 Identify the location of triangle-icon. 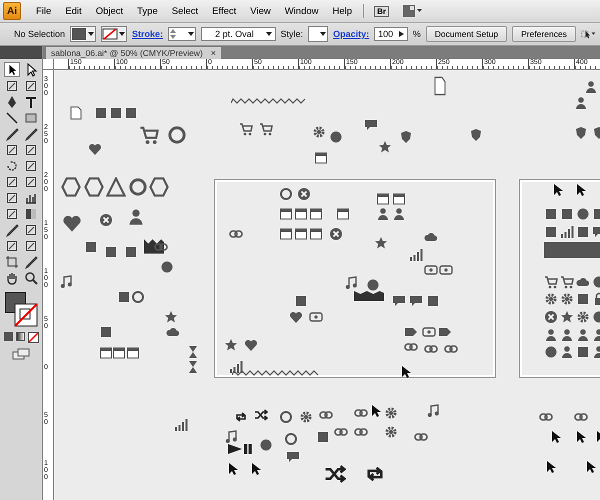
(116, 187).